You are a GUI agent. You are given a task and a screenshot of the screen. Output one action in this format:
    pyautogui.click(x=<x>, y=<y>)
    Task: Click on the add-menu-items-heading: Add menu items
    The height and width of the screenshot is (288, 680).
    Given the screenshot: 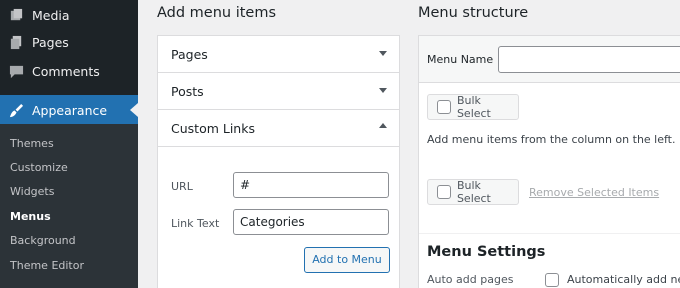 What is the action you would take?
    pyautogui.click(x=217, y=13)
    